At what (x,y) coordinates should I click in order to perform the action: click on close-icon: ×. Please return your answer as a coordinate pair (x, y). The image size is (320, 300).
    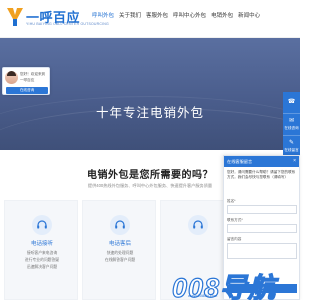
    Looking at the image, I should click on (294, 161).